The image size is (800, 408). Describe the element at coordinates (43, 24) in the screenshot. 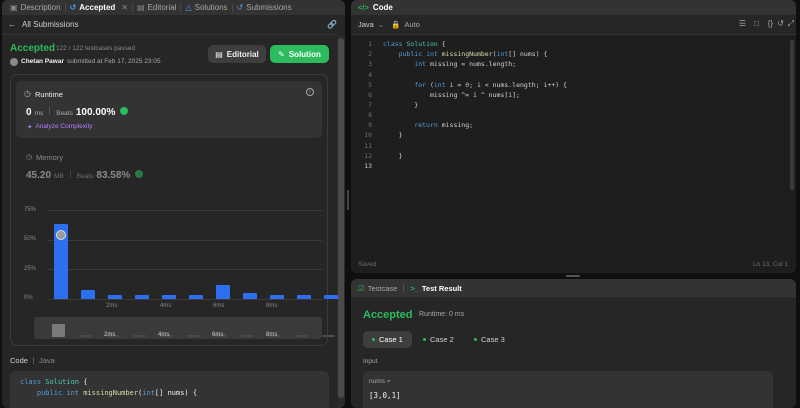

I see `back-link: ← All Submissions` at that location.